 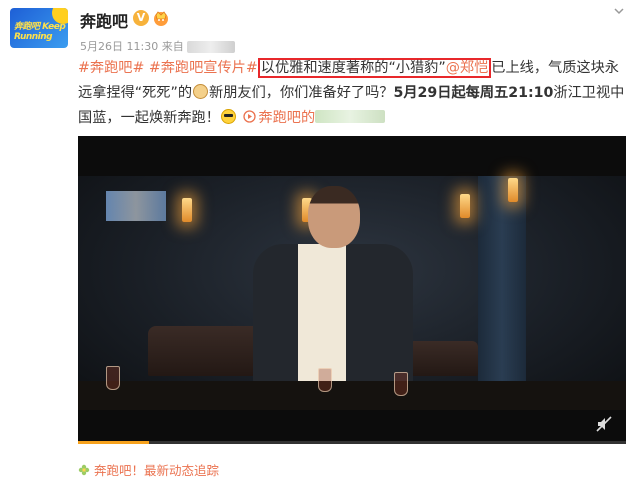 I want to click on highlight-text: 以优雅和速度著称的“小猎豹”, so click(x=353, y=68).